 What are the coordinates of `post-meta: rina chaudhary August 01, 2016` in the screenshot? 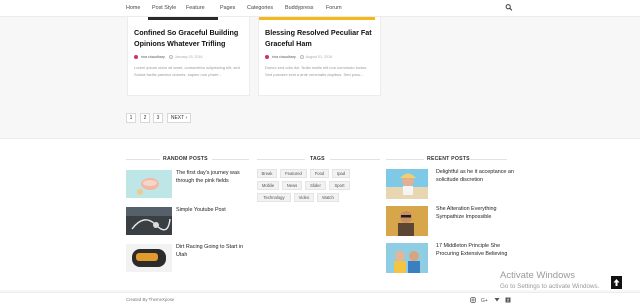 It's located at (298, 57).